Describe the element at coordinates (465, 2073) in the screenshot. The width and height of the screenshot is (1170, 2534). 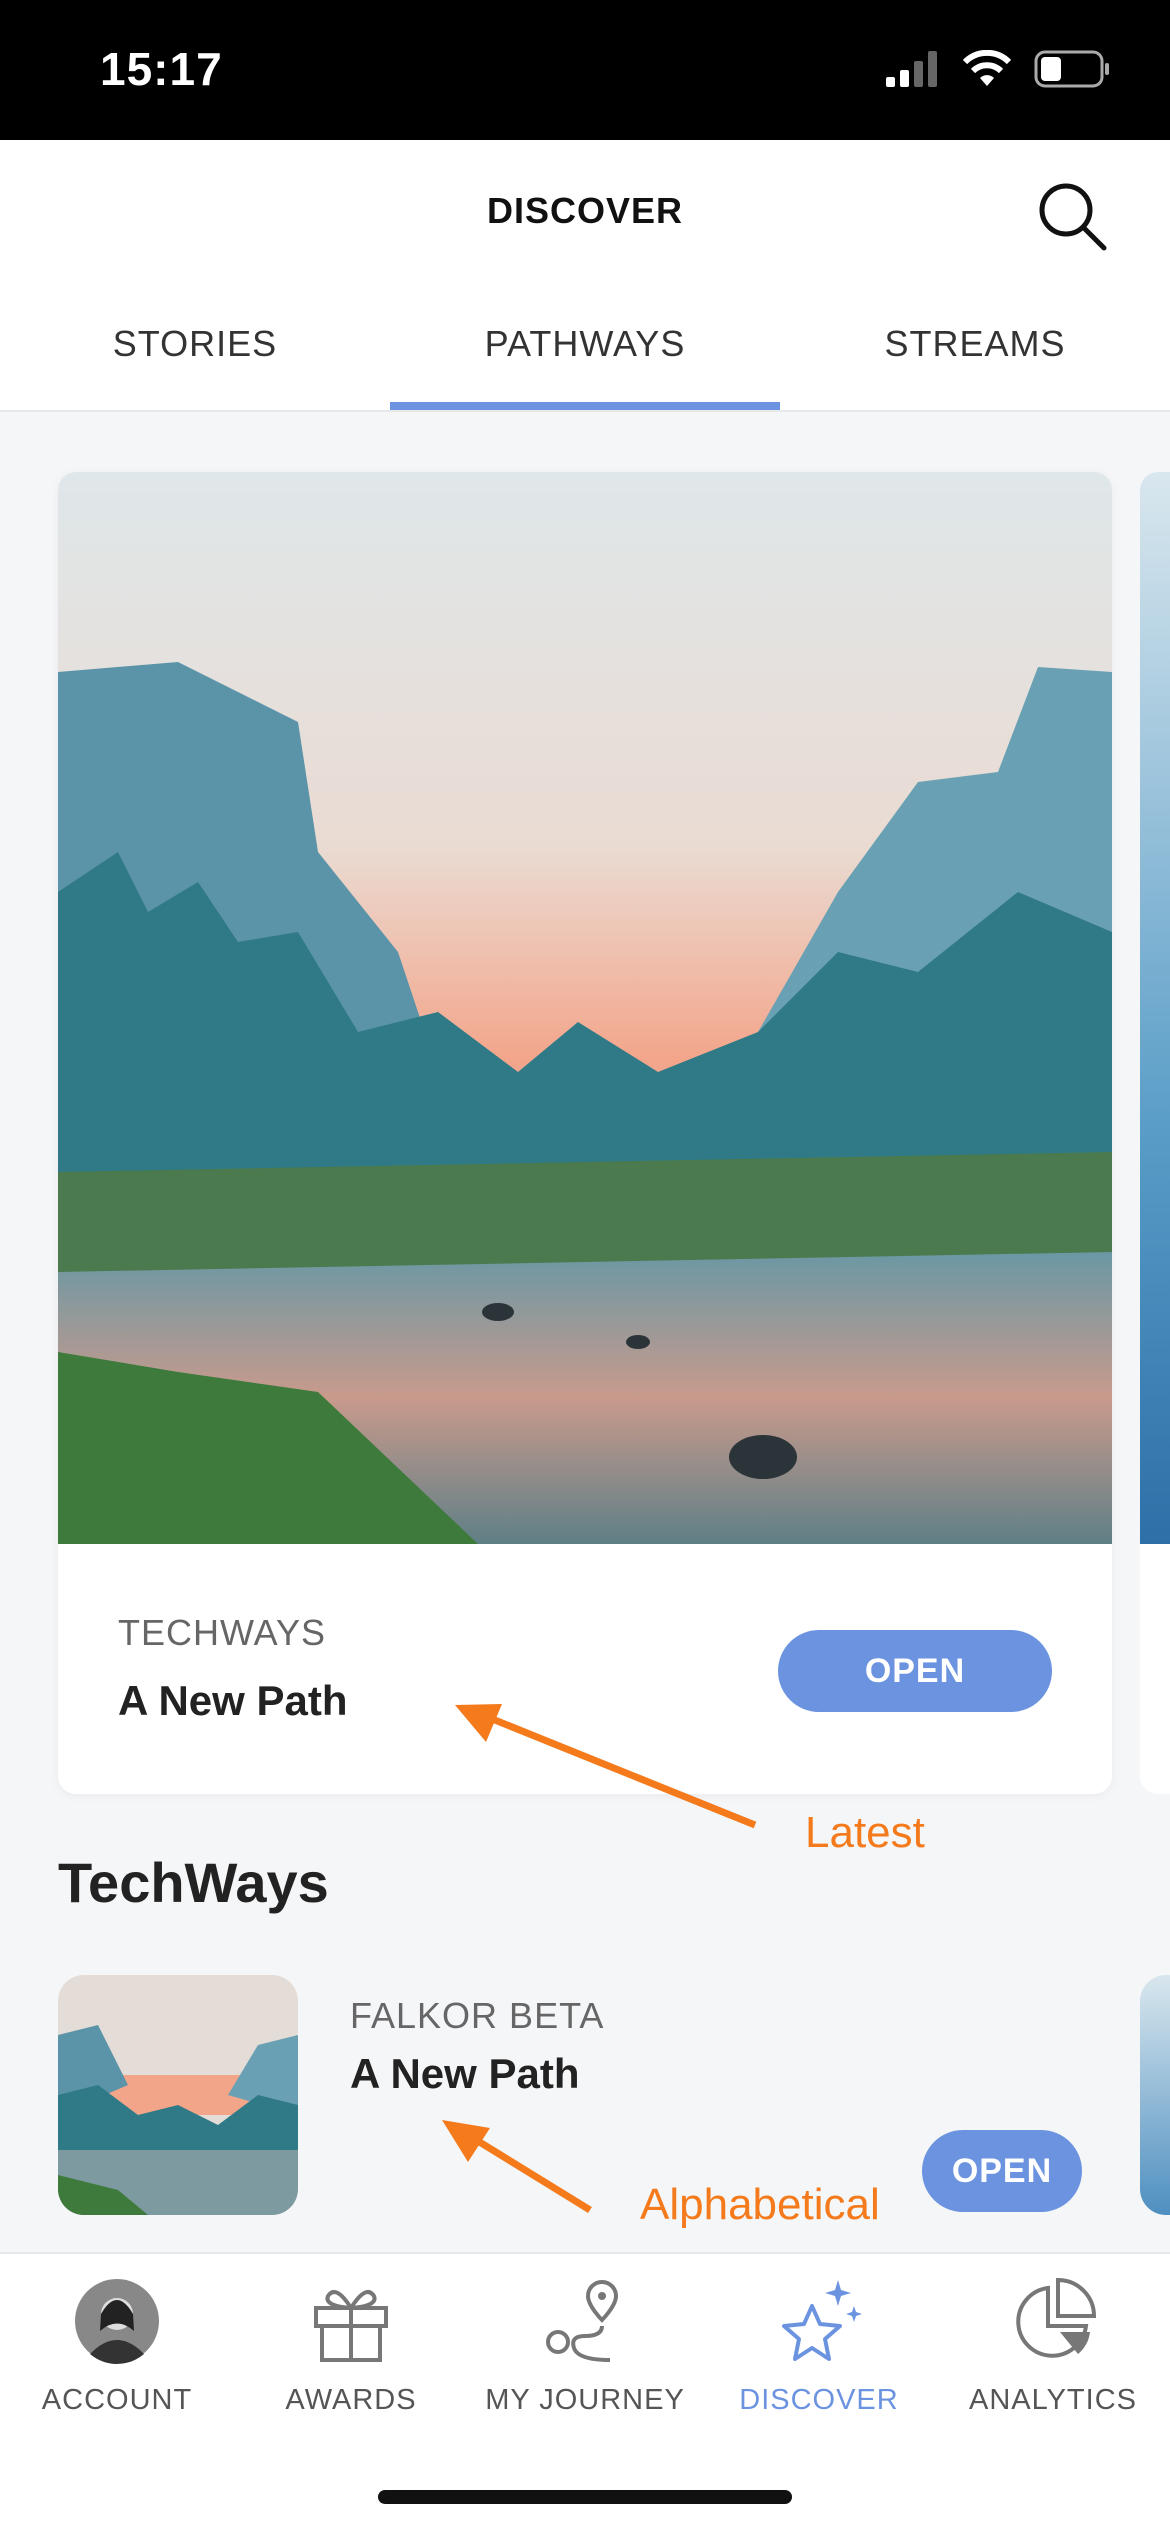
I see `item-title: A New Path` at that location.